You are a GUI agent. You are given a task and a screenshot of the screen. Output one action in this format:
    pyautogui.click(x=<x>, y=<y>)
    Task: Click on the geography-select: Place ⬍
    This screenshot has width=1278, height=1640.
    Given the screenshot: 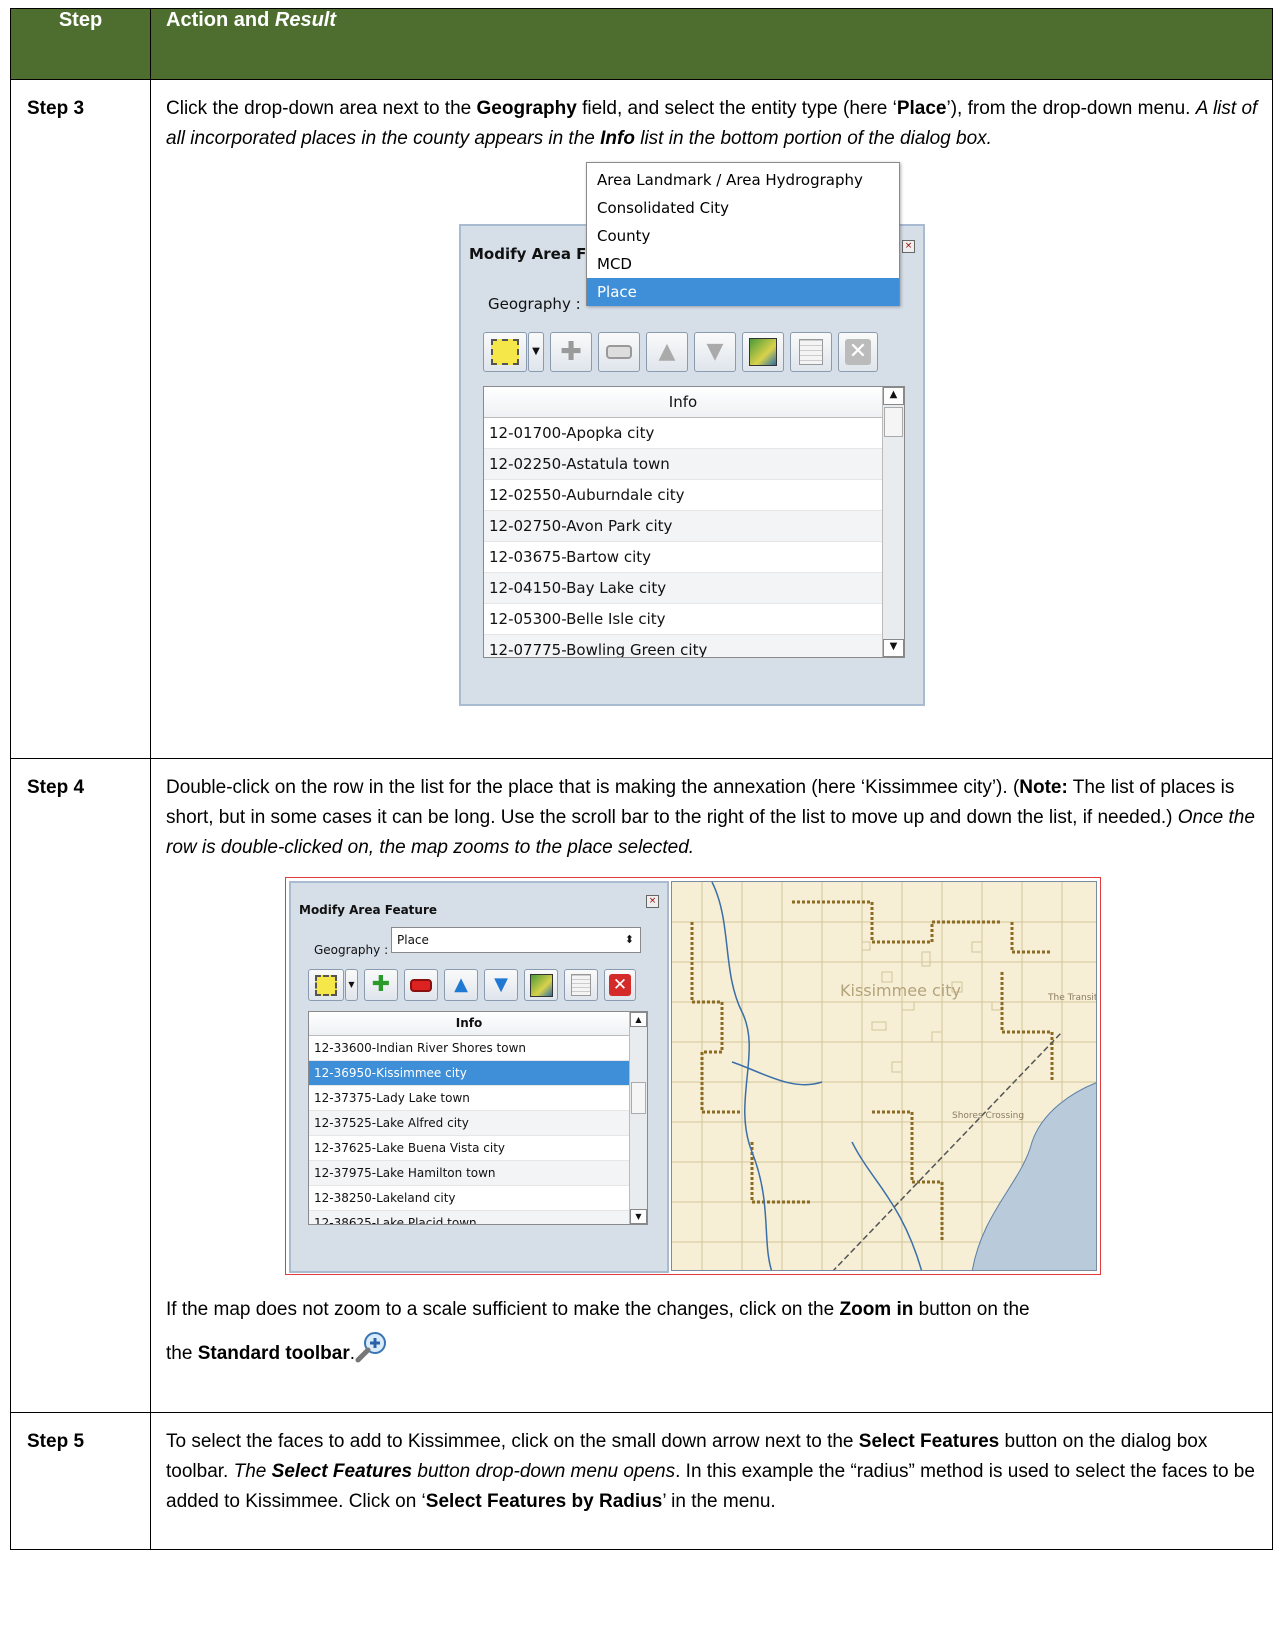 What is the action you would take?
    pyautogui.click(x=516, y=940)
    